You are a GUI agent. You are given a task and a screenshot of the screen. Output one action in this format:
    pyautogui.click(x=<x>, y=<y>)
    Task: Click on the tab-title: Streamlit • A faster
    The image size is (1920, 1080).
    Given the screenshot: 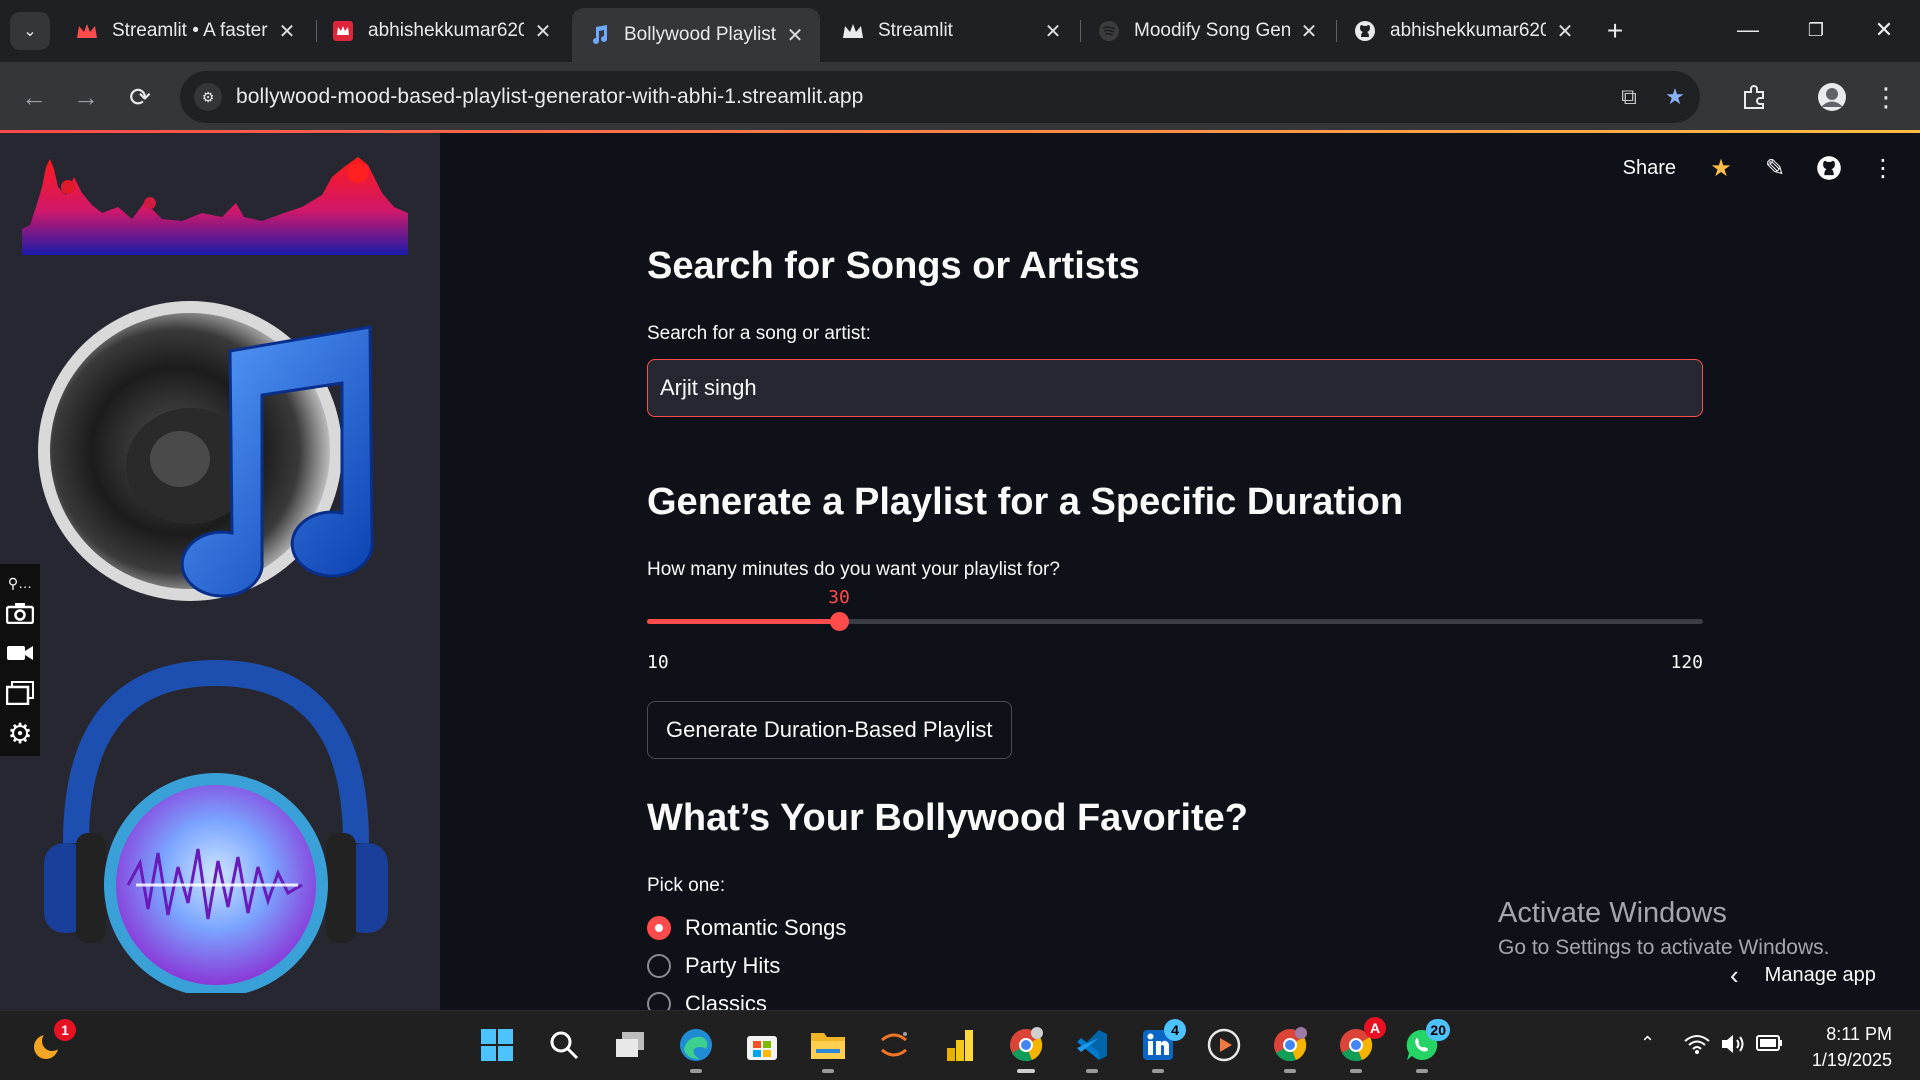 What is the action you would take?
    pyautogui.click(x=190, y=30)
    